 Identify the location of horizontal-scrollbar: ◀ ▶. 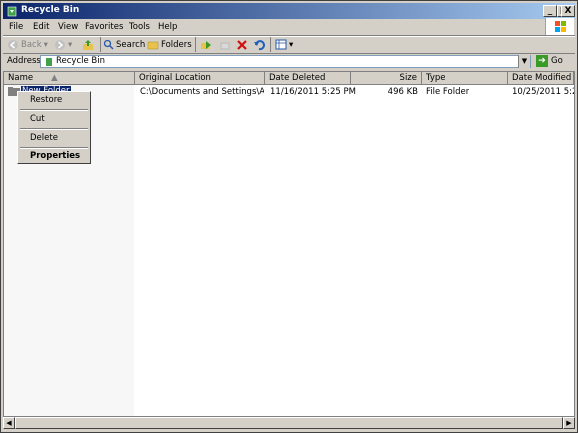
(289, 423).